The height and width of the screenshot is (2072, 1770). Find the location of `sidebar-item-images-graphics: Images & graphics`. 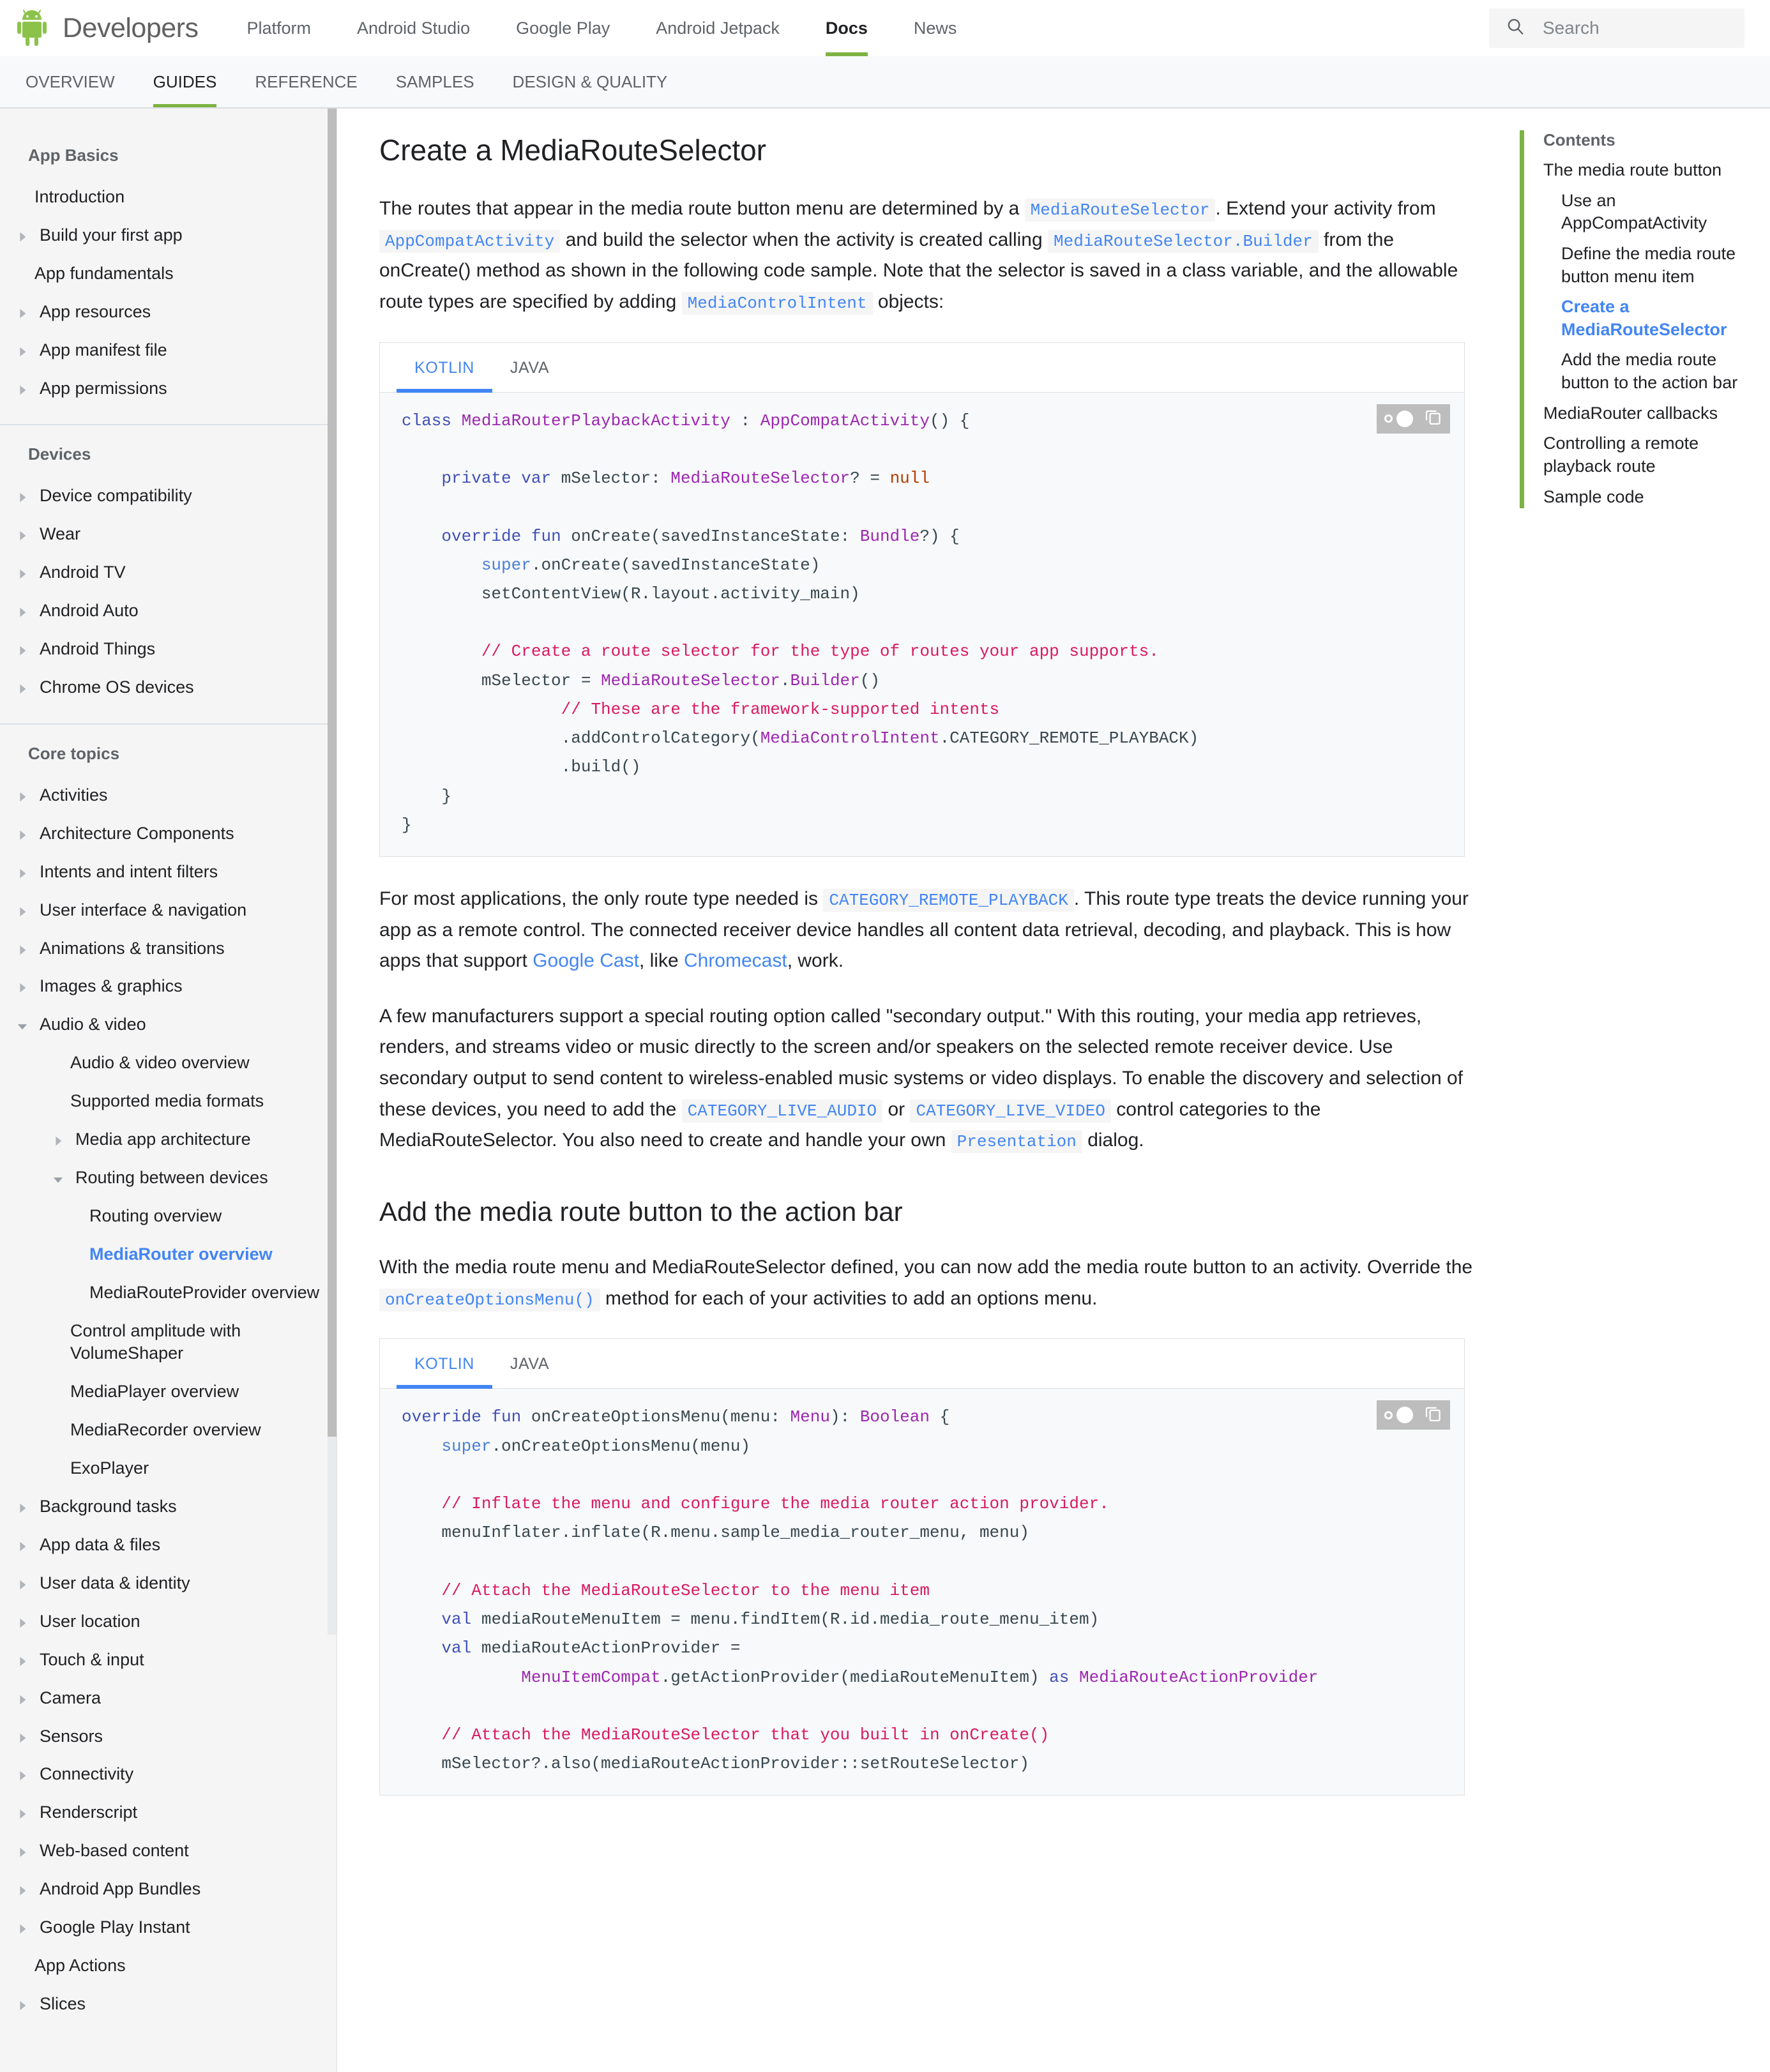

sidebar-item-images-graphics: Images & graphics is located at coordinates (168, 986).